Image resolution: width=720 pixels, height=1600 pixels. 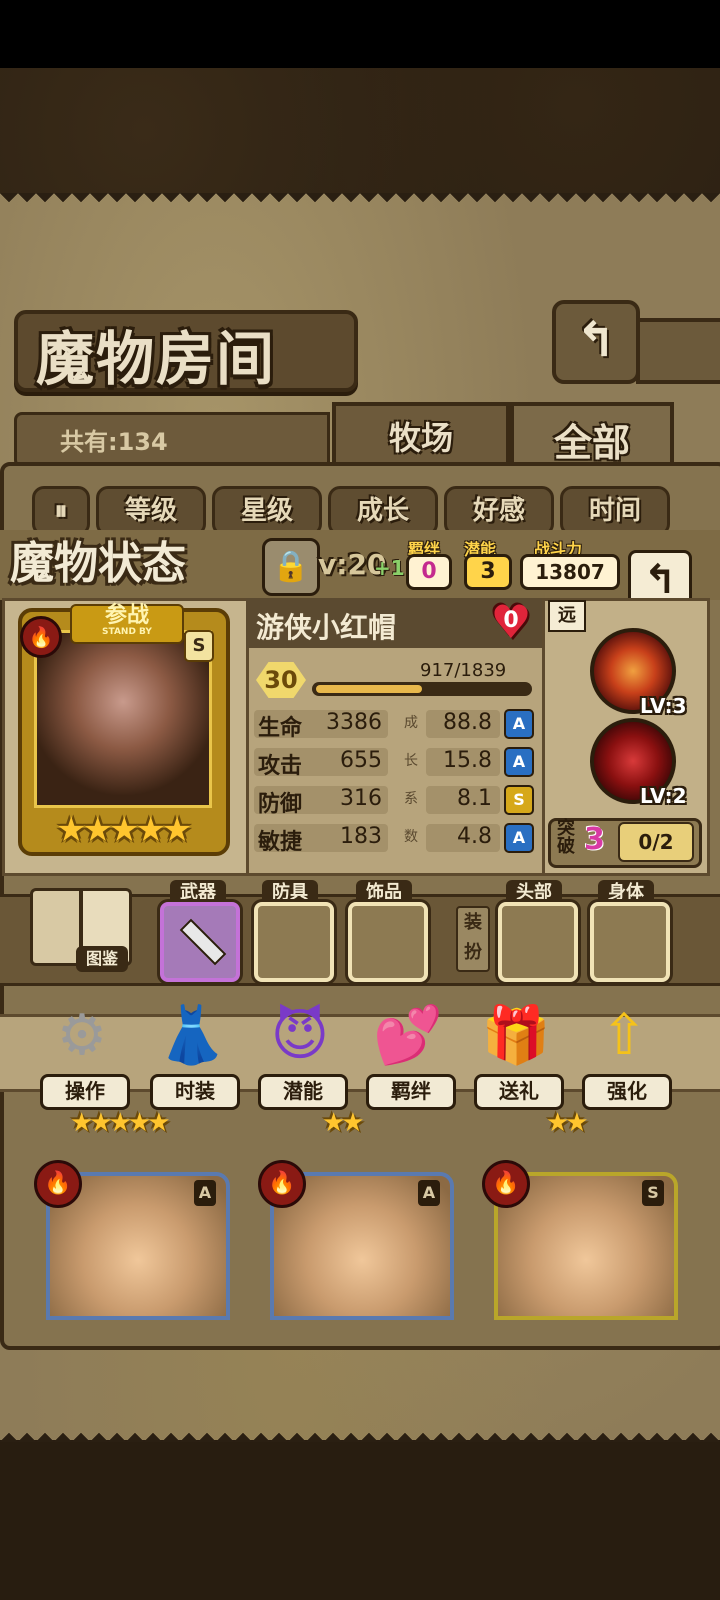 I want to click on breakthrough-count: 3, so click(x=594, y=839).